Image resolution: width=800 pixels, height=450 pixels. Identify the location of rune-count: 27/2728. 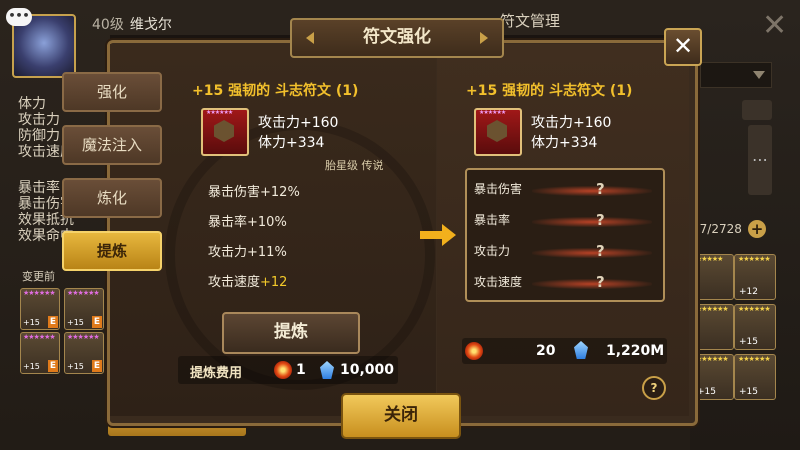
(717, 229).